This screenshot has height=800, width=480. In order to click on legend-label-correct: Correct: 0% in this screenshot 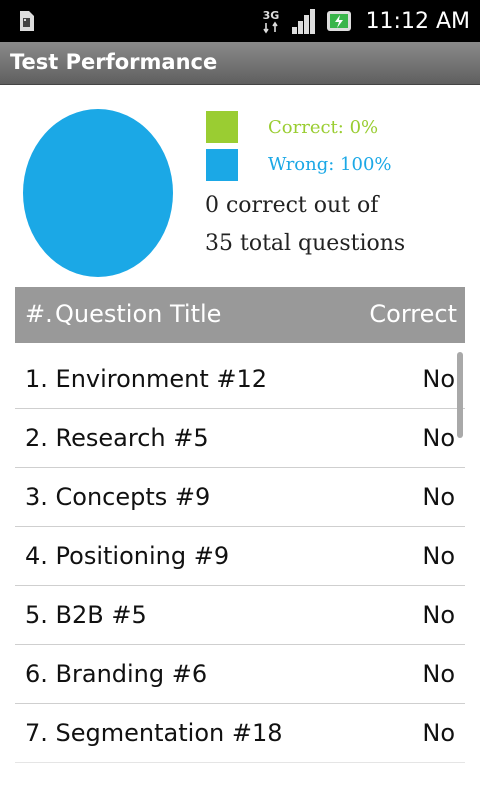, I will do `click(323, 127)`.